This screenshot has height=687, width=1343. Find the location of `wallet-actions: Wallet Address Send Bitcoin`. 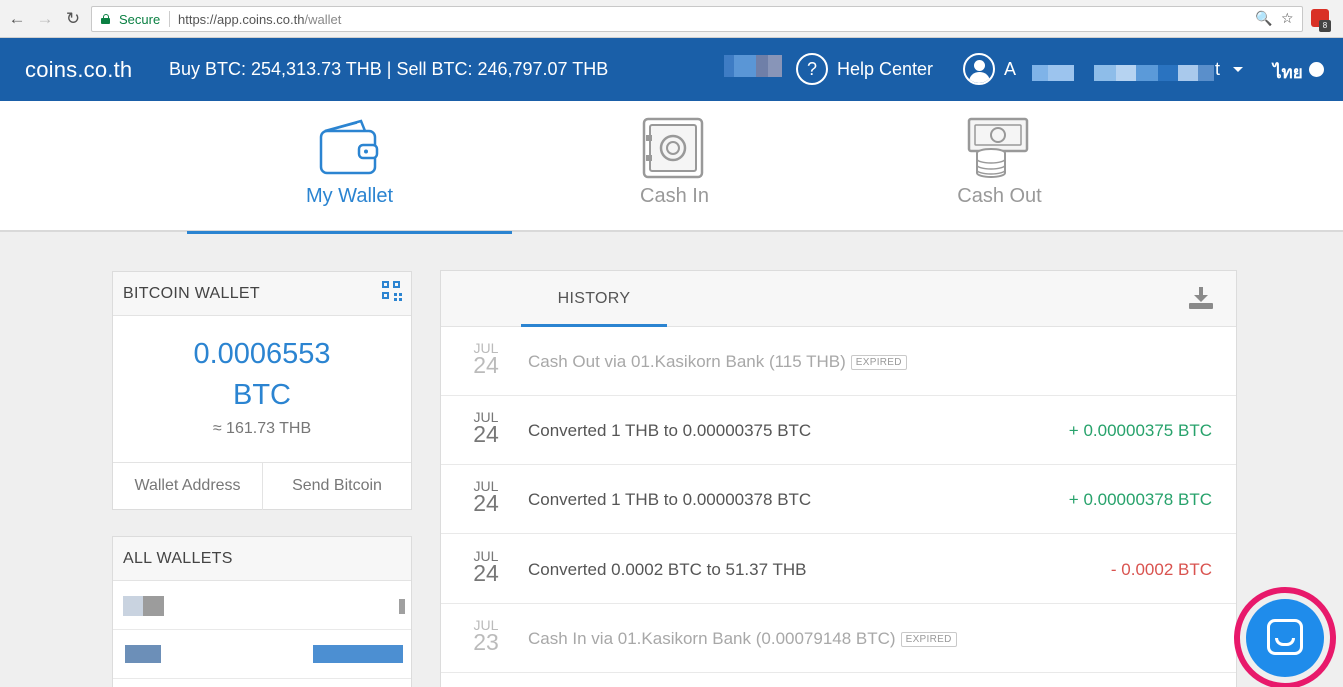

wallet-actions: Wallet Address Send Bitcoin is located at coordinates (262, 486).